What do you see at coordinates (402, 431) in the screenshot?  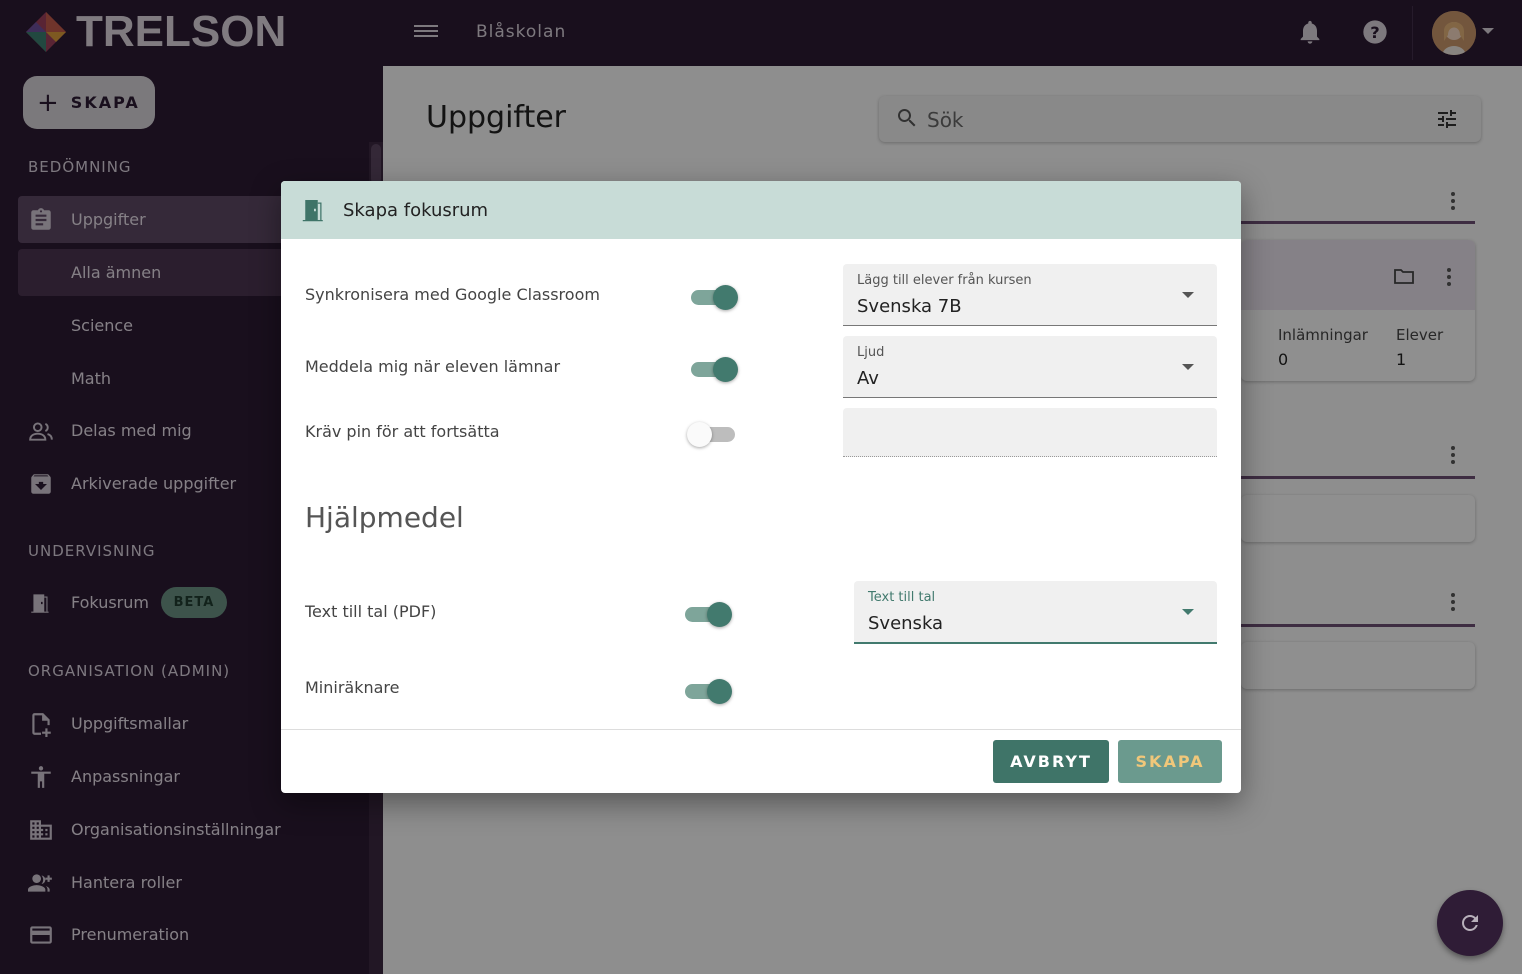 I see `pin-label: Kräv pin för att fortsätta` at bounding box center [402, 431].